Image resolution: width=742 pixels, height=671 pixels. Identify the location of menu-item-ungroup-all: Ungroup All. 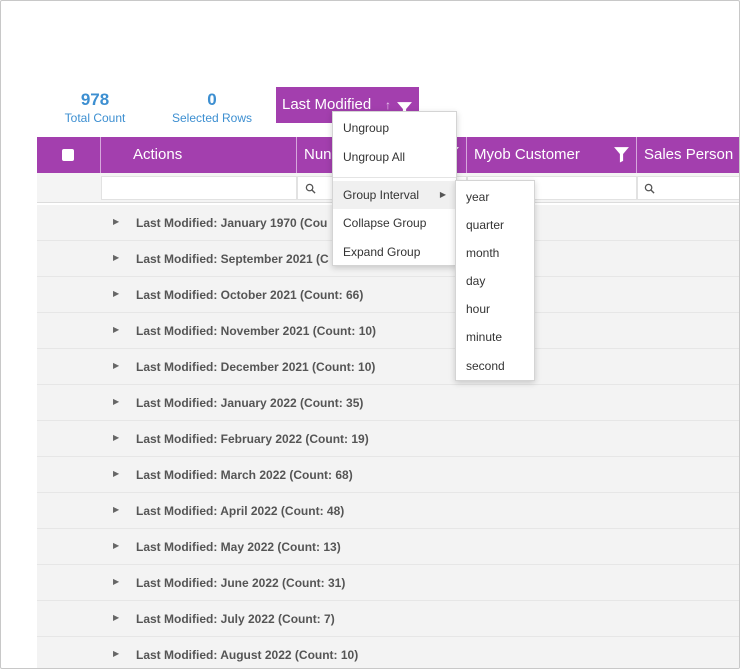
(394, 157).